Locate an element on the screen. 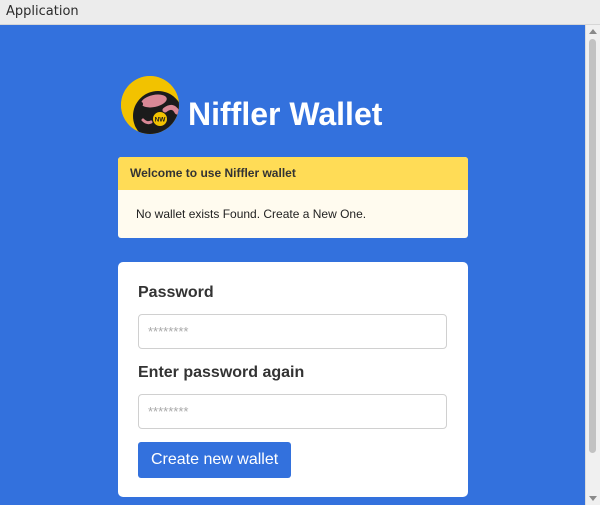 This screenshot has width=600, height=505. niffler-logo-graphic: NW is located at coordinates (150, 105).